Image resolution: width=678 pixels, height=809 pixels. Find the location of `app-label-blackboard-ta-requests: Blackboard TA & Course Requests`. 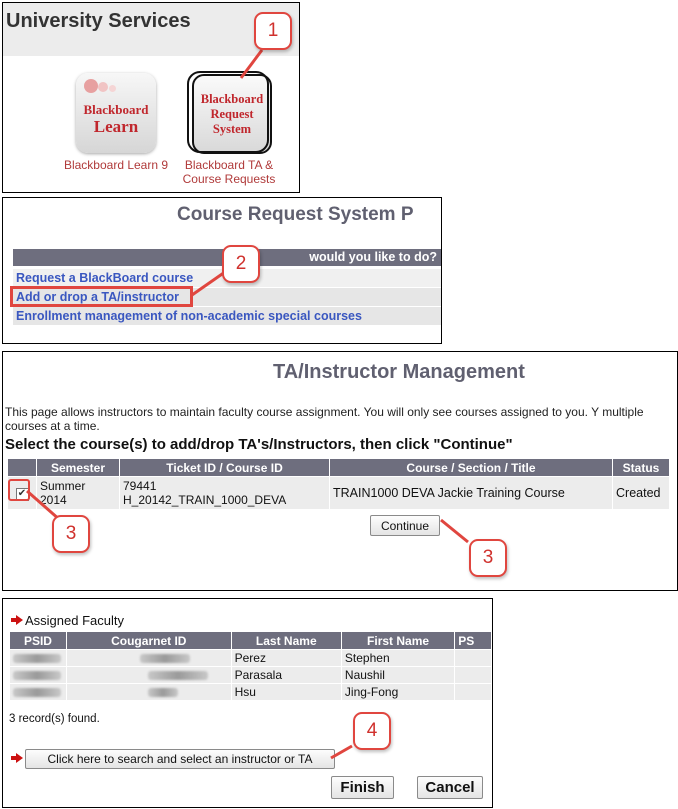

app-label-blackboard-ta-requests: Blackboard TA & Course Requests is located at coordinates (229, 172).